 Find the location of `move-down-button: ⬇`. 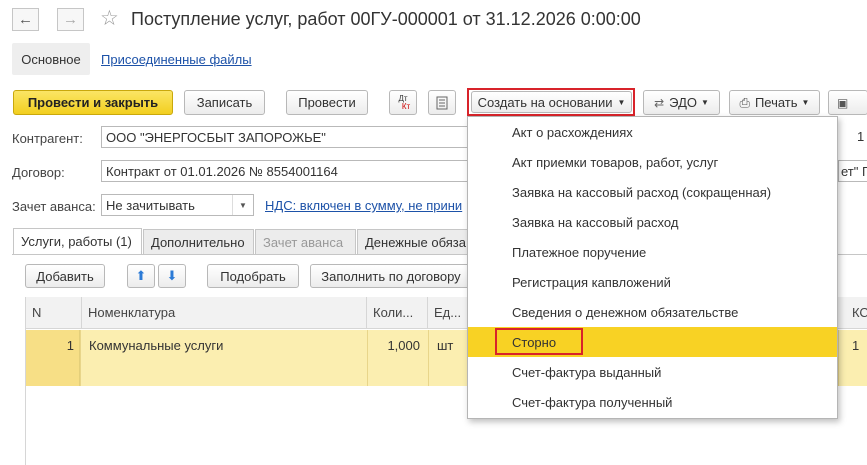

move-down-button: ⬇ is located at coordinates (172, 276).